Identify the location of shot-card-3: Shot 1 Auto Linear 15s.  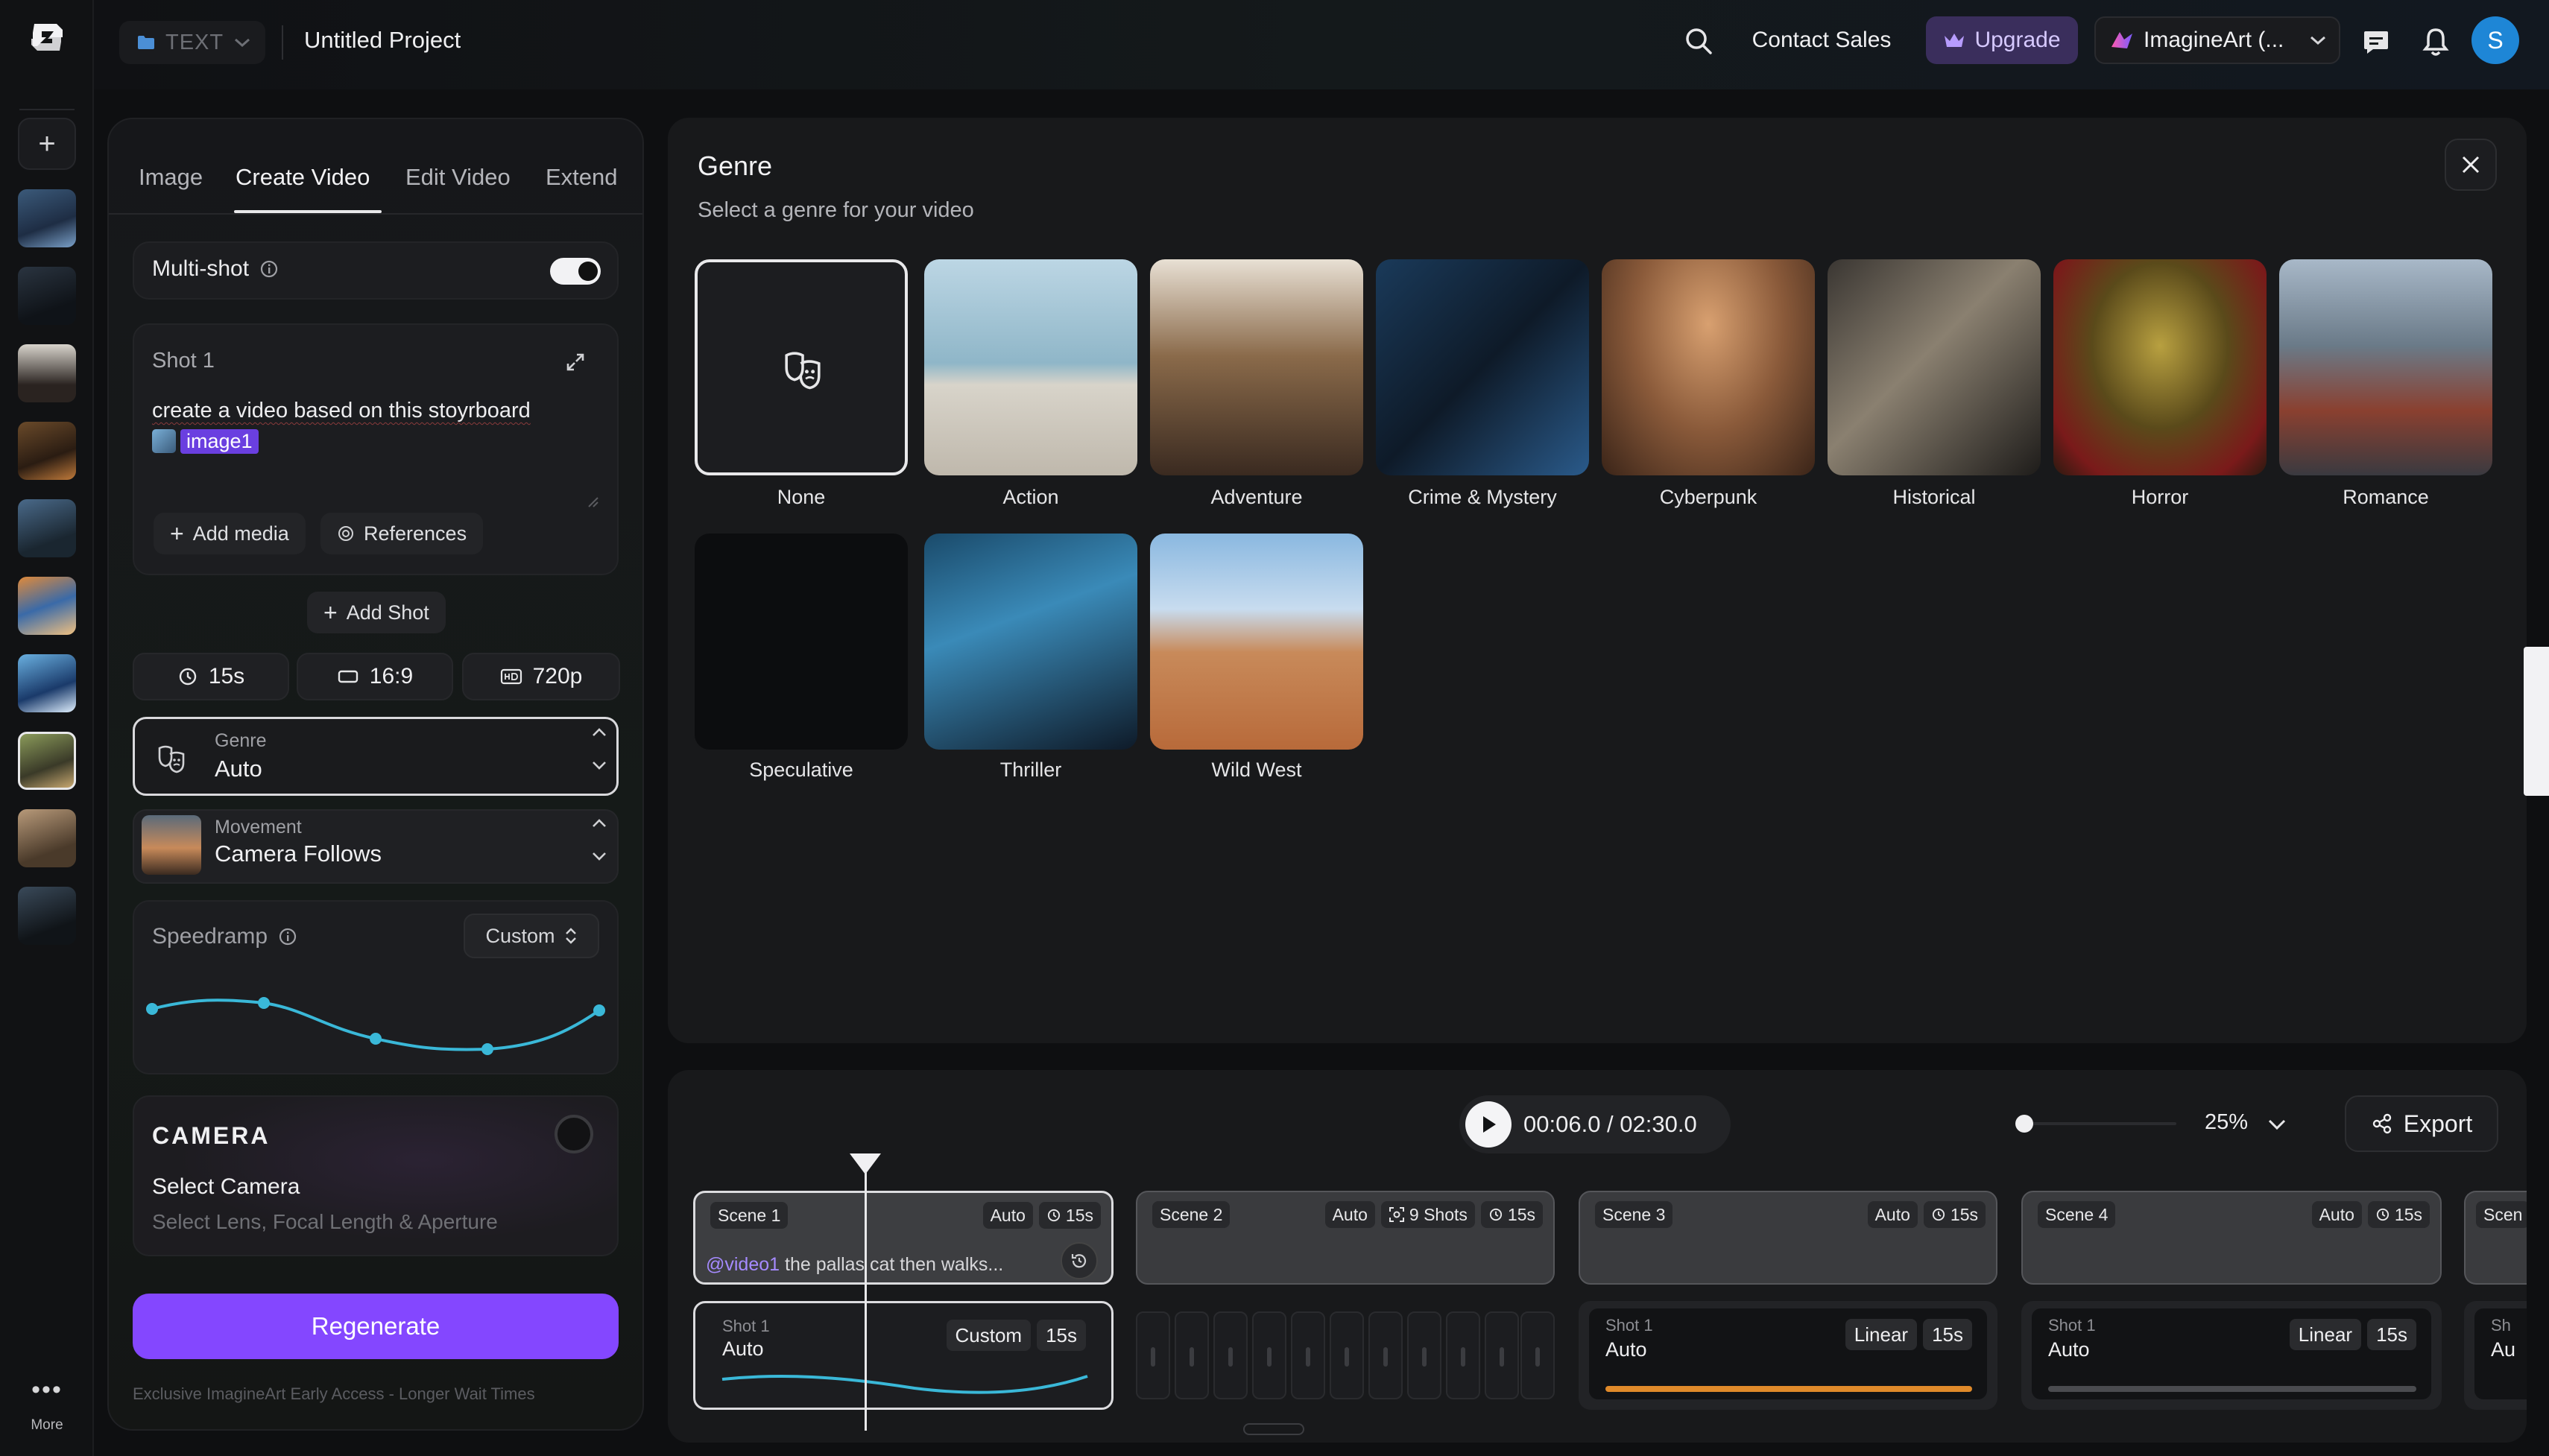
(1788, 1355).